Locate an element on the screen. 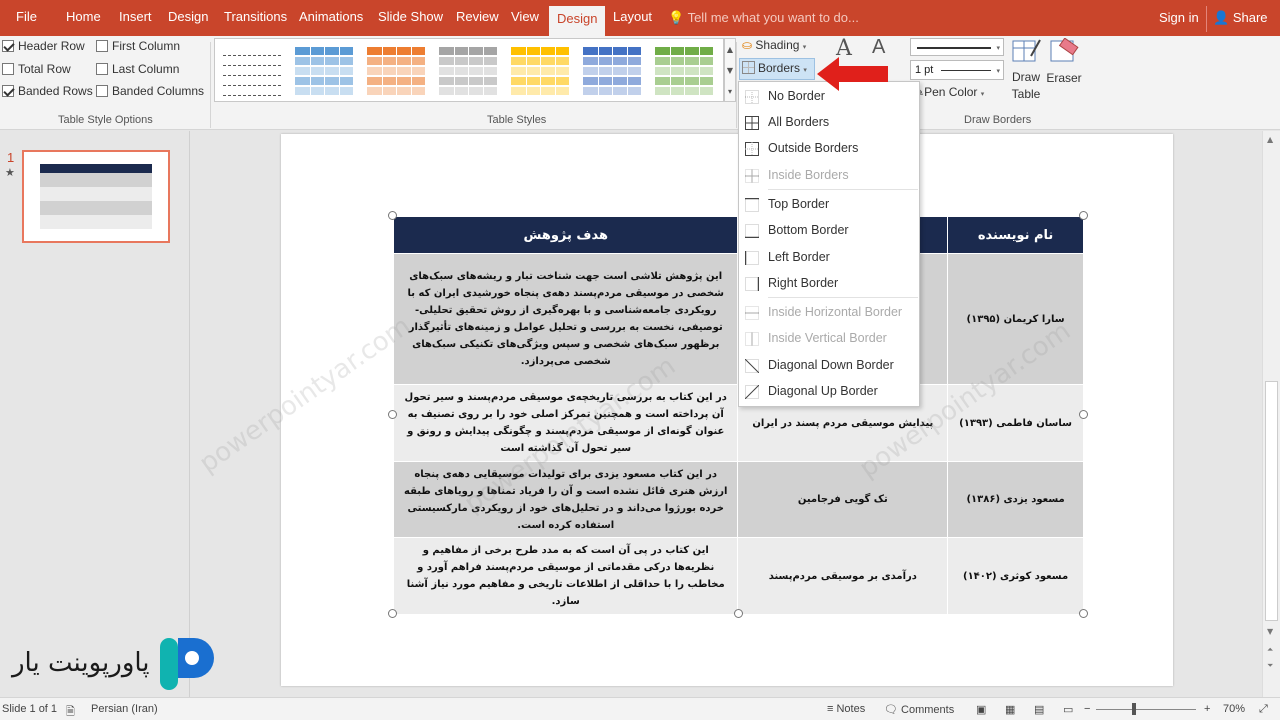  slideshow-view-icon: ▭ is located at coordinates (1068, 709).